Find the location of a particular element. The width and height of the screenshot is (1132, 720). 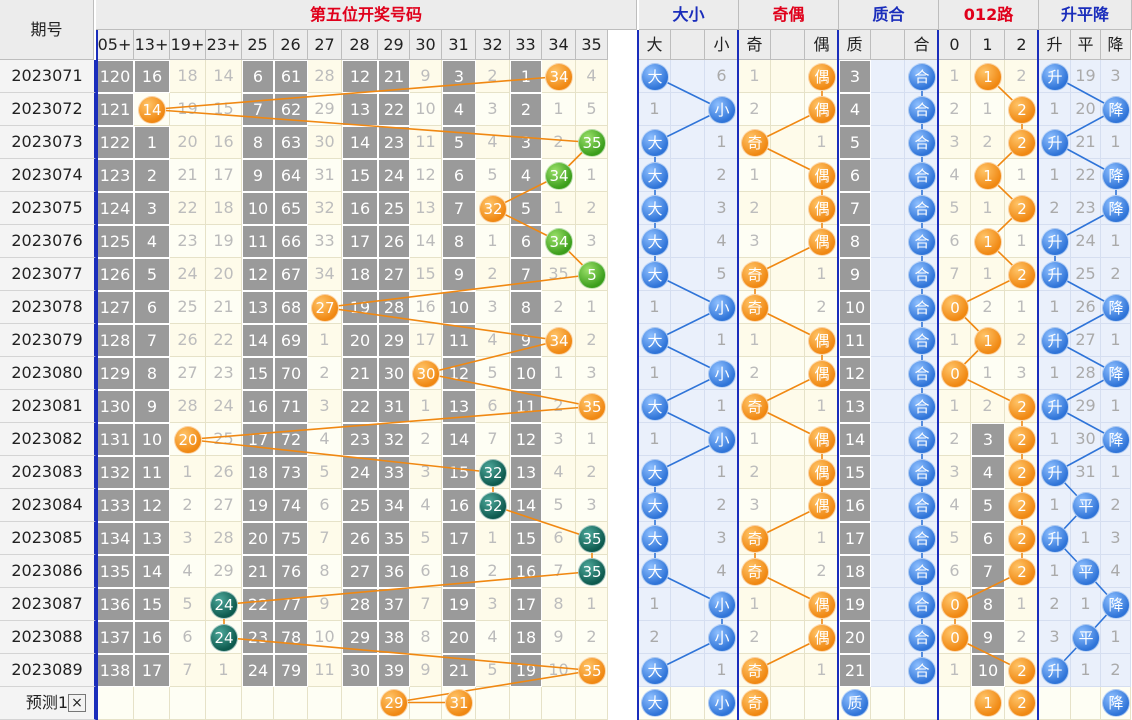

number-cell: 69 is located at coordinates (291, 340).